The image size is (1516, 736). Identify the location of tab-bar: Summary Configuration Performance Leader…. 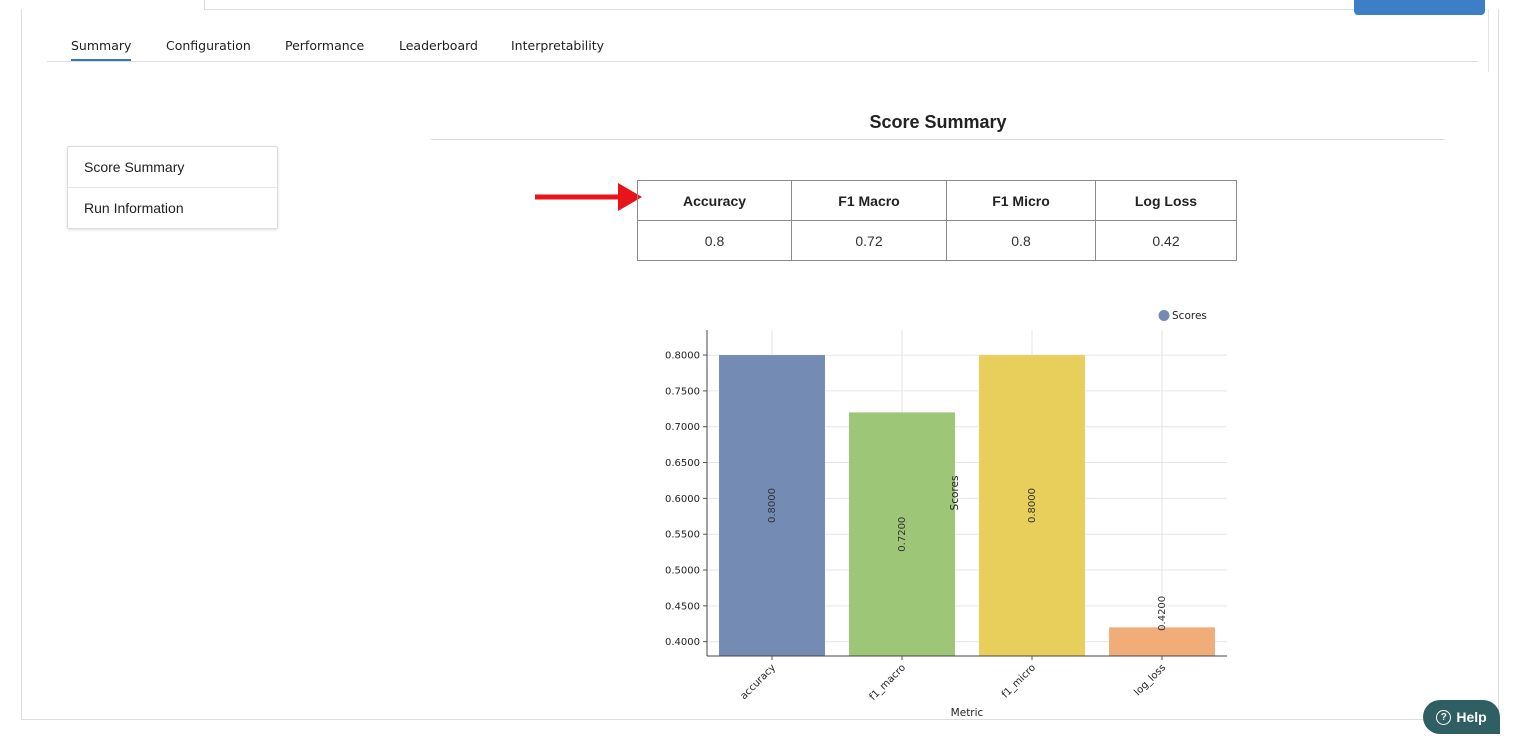
(762, 47).